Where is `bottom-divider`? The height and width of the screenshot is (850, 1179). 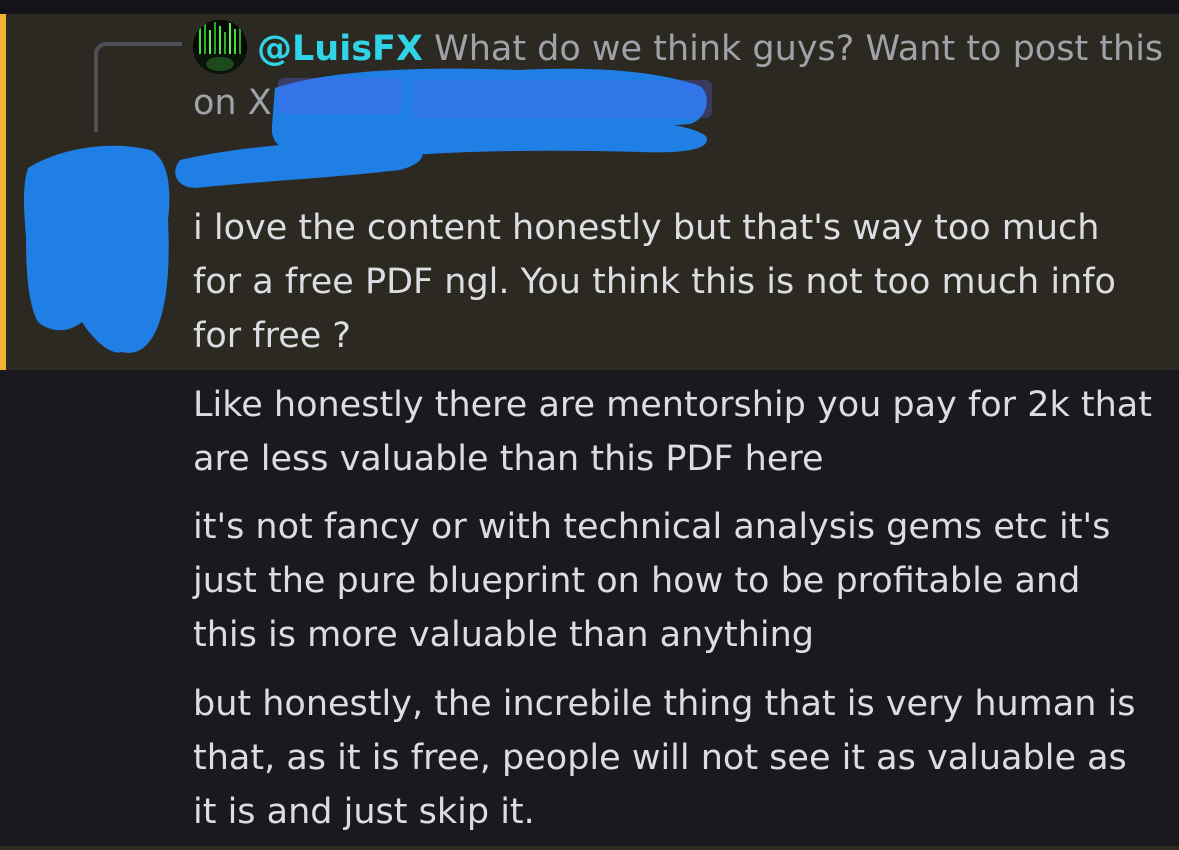
bottom-divider is located at coordinates (589, 848).